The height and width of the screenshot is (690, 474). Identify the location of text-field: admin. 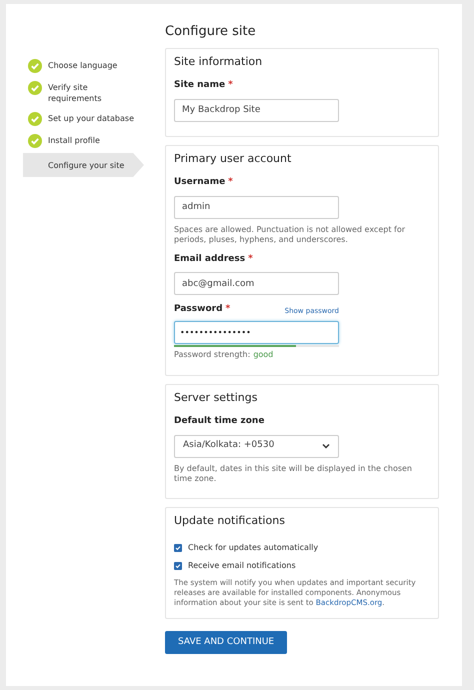
(256, 207).